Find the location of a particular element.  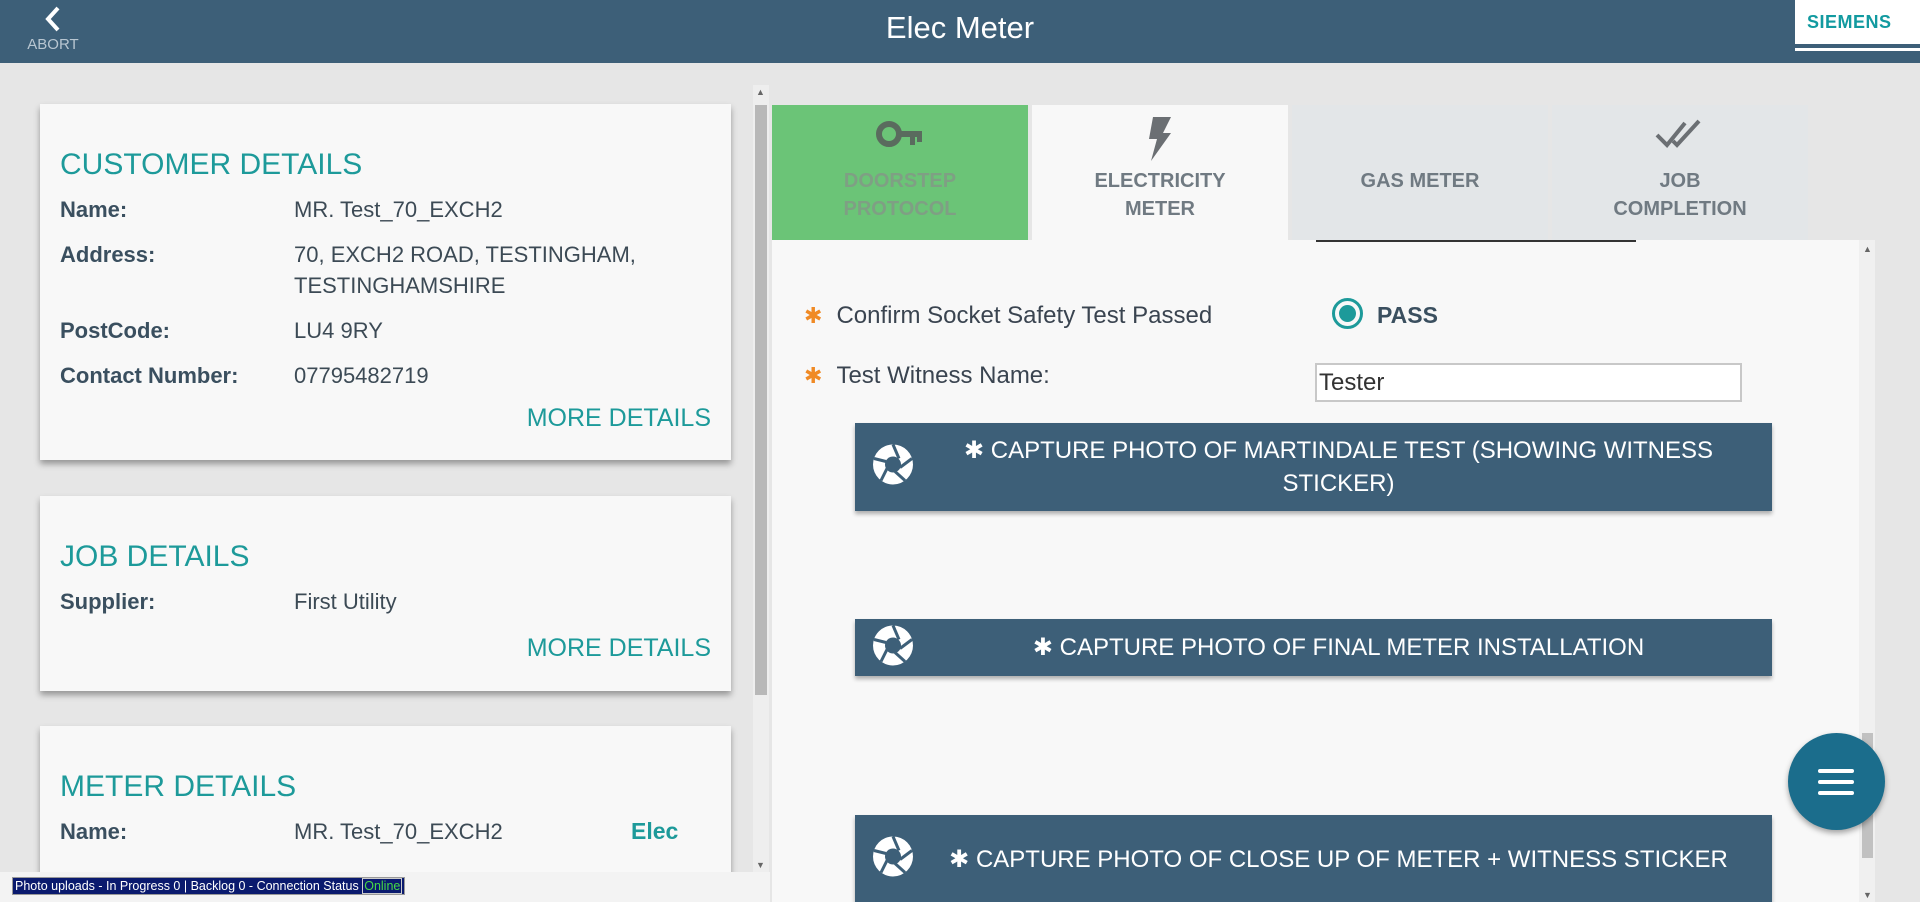

menu-fab-button is located at coordinates (1836, 781).